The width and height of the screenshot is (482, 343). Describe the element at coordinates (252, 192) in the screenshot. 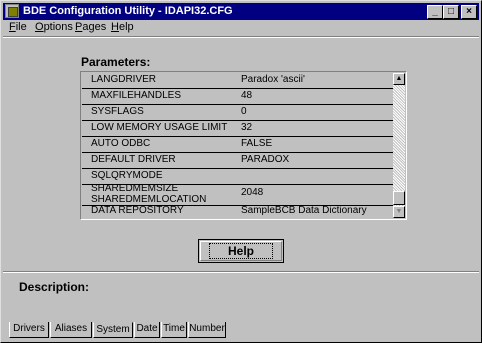

I see `param-value-text: 2048` at that location.